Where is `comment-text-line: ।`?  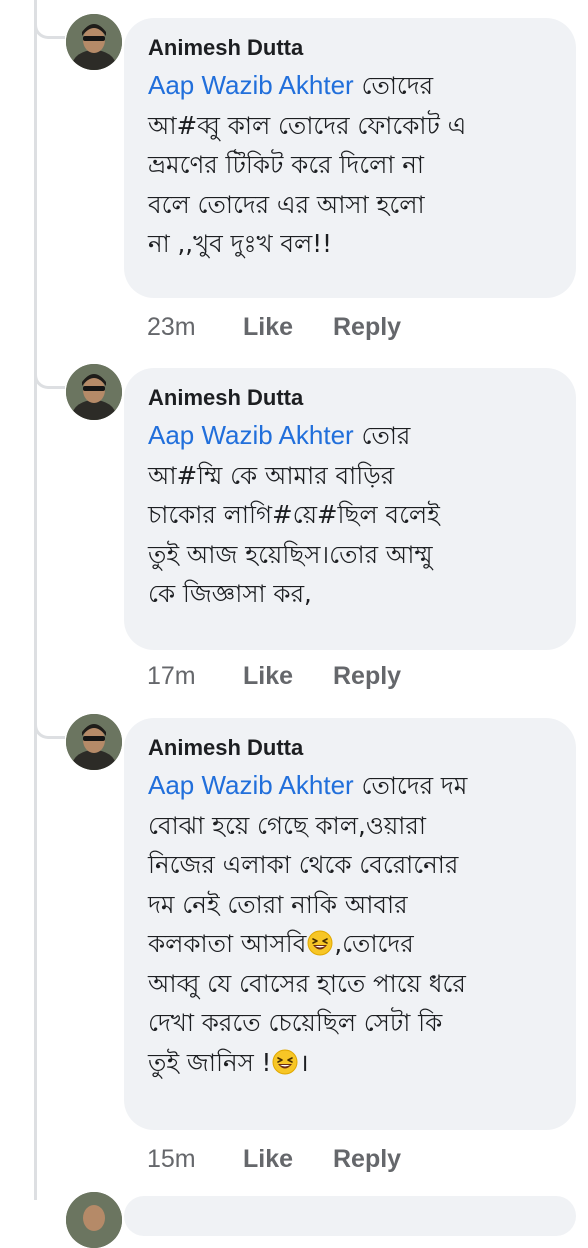 comment-text-line: । is located at coordinates (304, 1062).